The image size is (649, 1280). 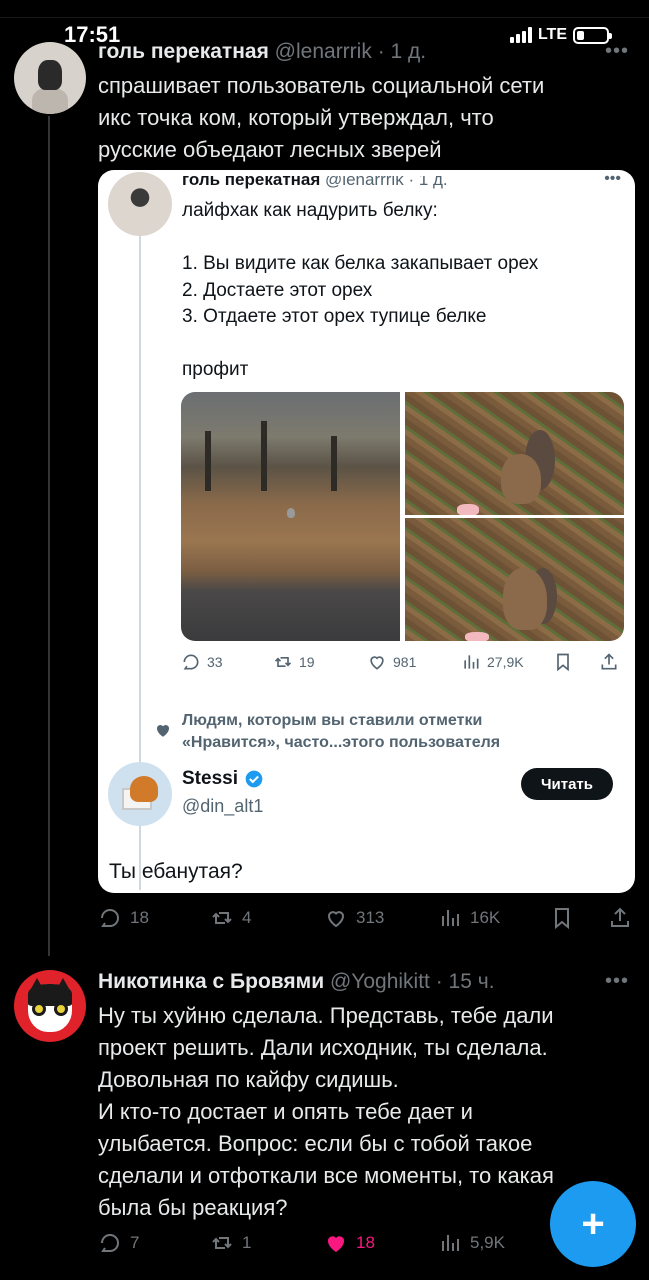 I want to click on reply-button: 18, so click(x=123, y=918).